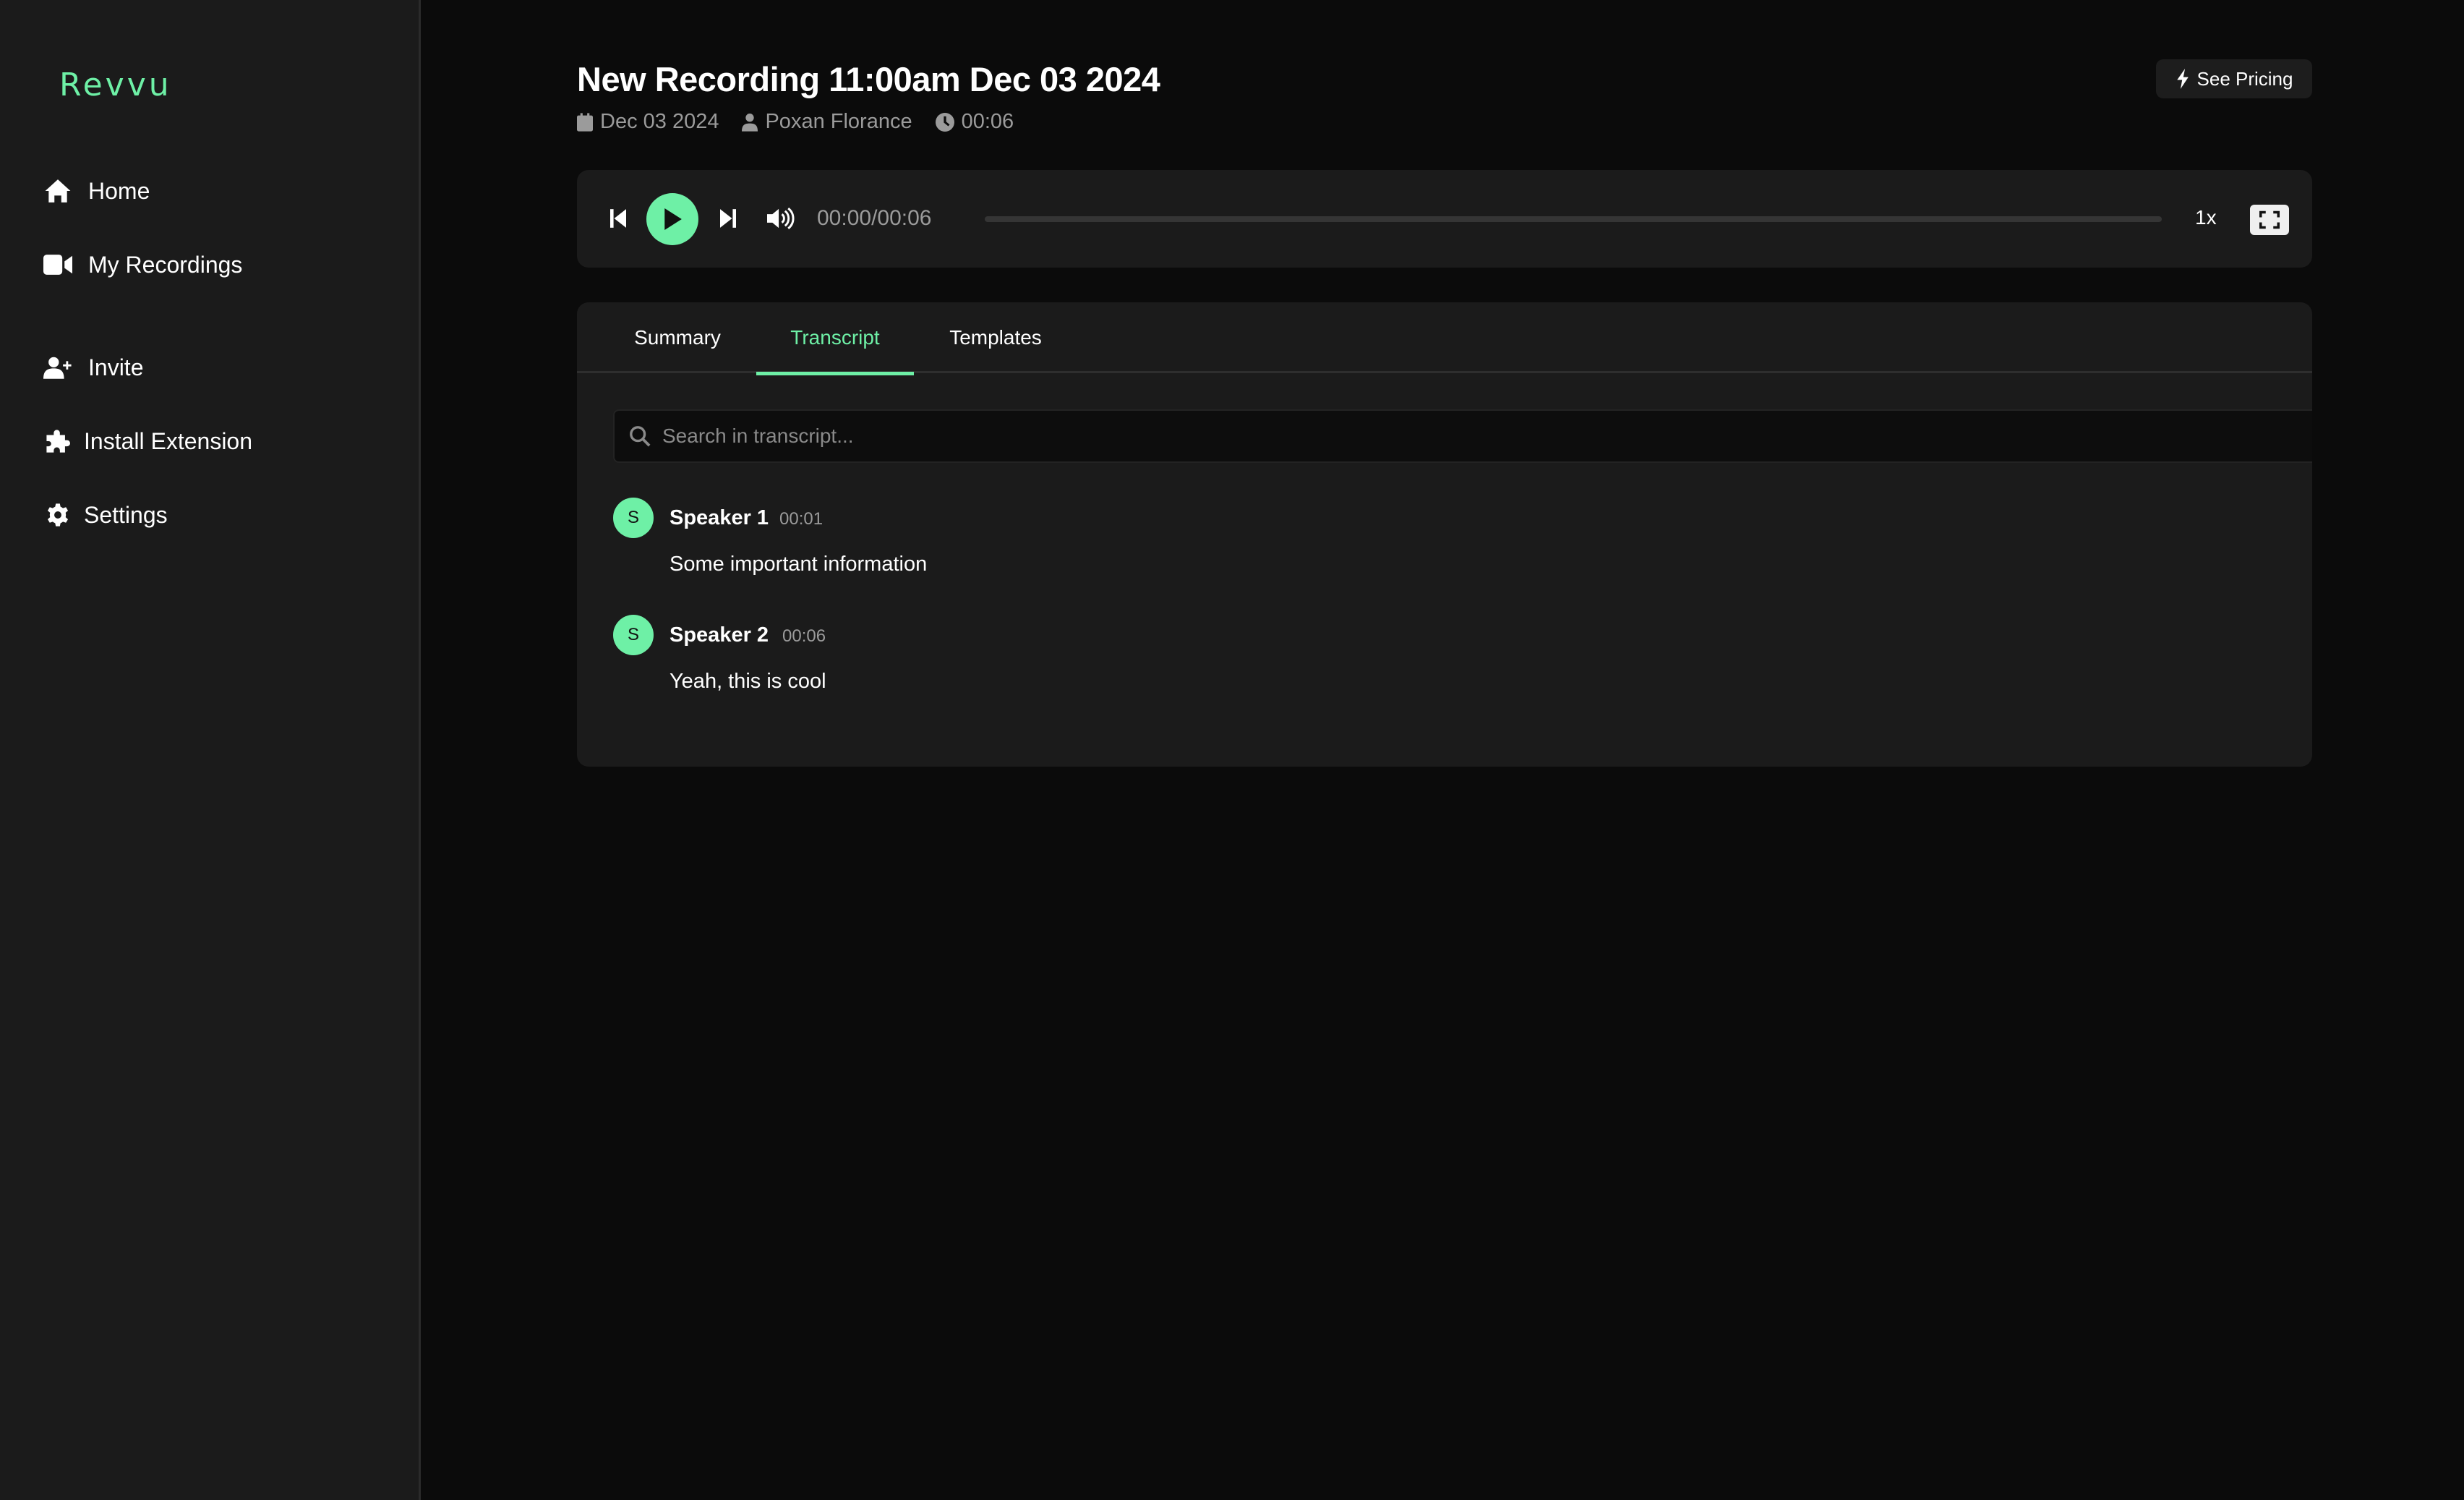  Describe the element at coordinates (2245, 78) in the screenshot. I see `see-pricing-label: See Pricing` at that location.